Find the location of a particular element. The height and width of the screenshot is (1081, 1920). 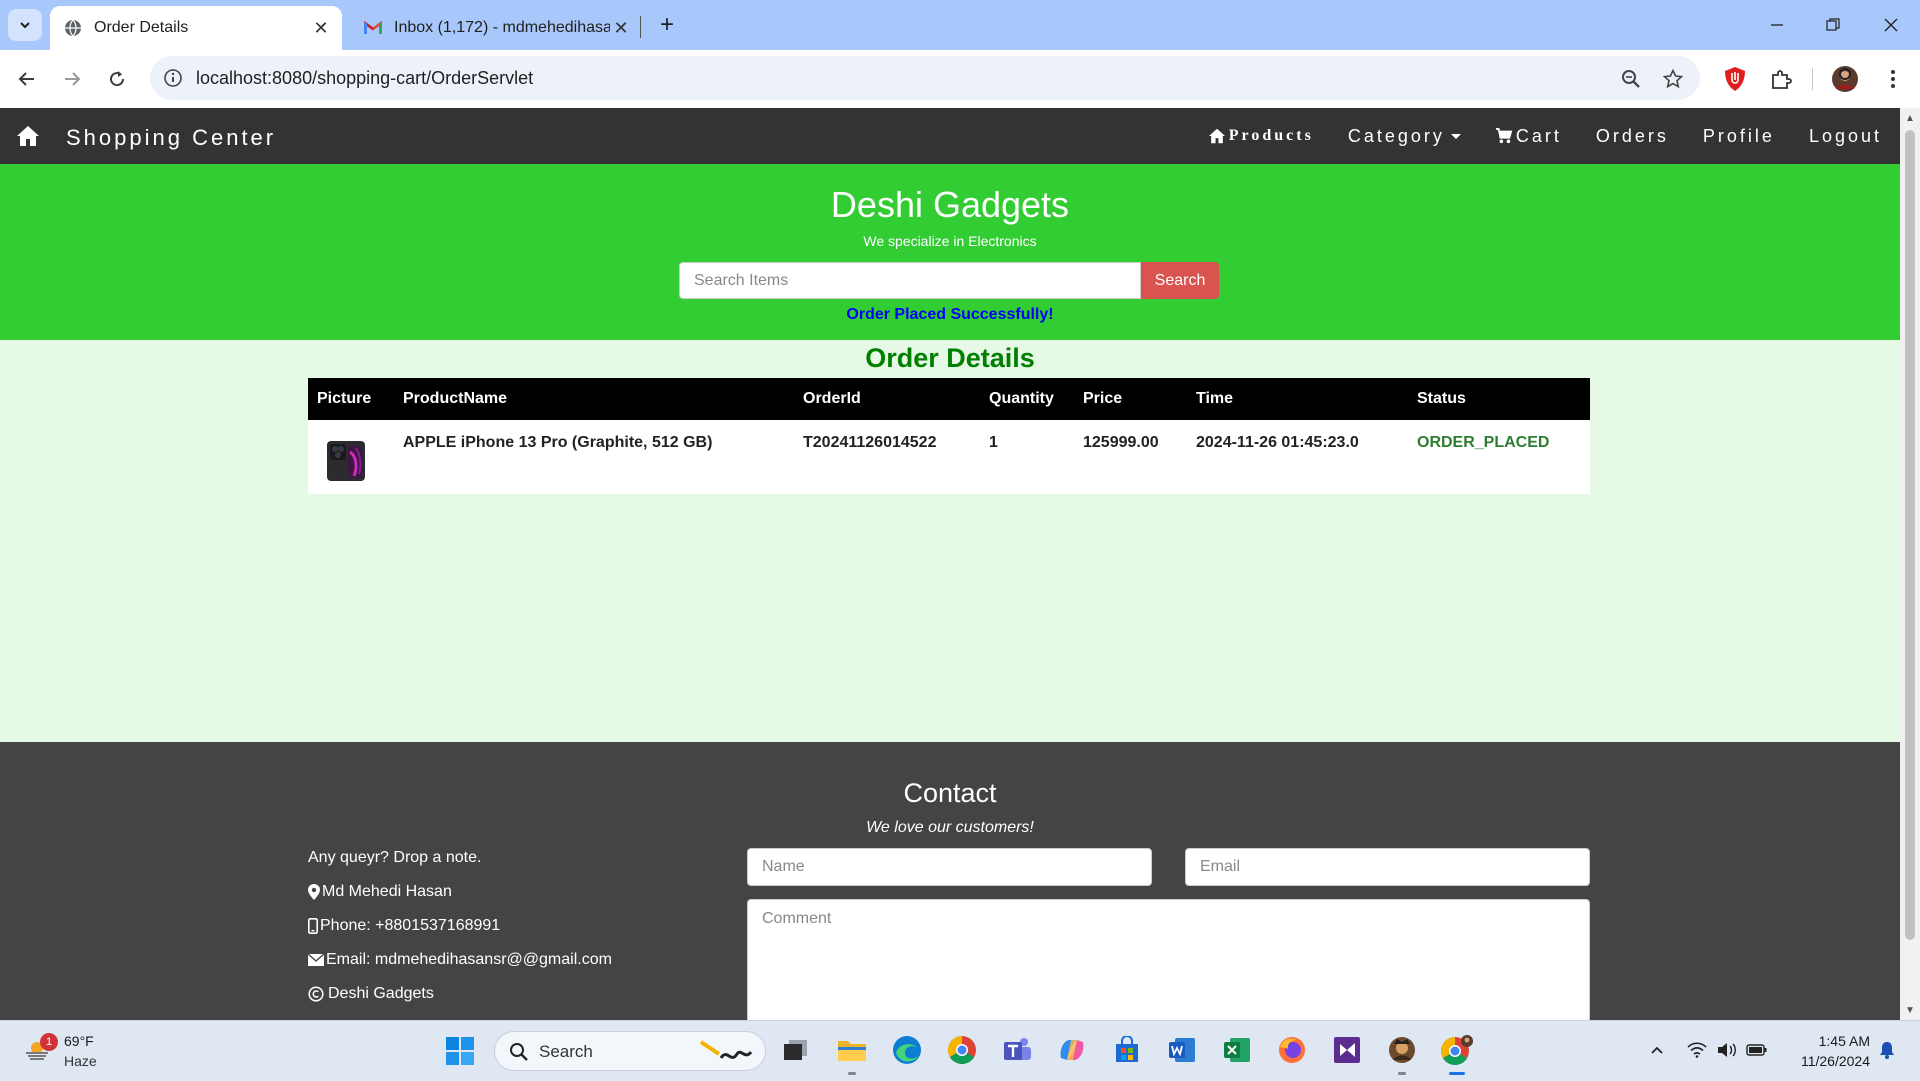

weather-temperature: 69°F is located at coordinates (79, 1041).